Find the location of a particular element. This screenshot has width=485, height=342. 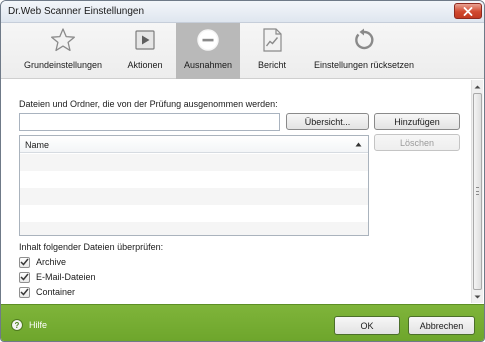

close-icon is located at coordinates (468, 11).